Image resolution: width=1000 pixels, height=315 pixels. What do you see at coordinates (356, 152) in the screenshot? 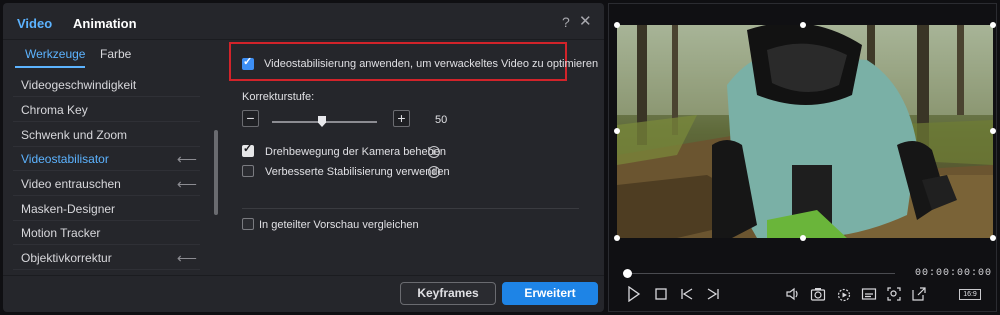
I see `rolling-shutter-label: Drehbewegung der Kamera beheben` at bounding box center [356, 152].